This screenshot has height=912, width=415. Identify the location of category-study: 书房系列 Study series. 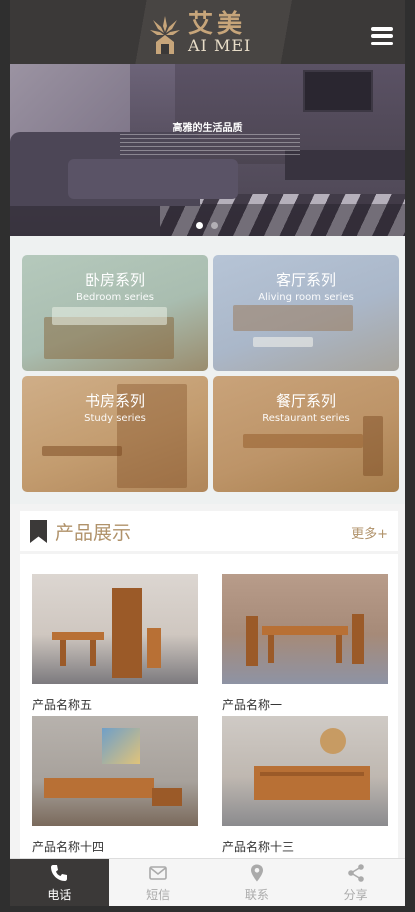
(115, 434).